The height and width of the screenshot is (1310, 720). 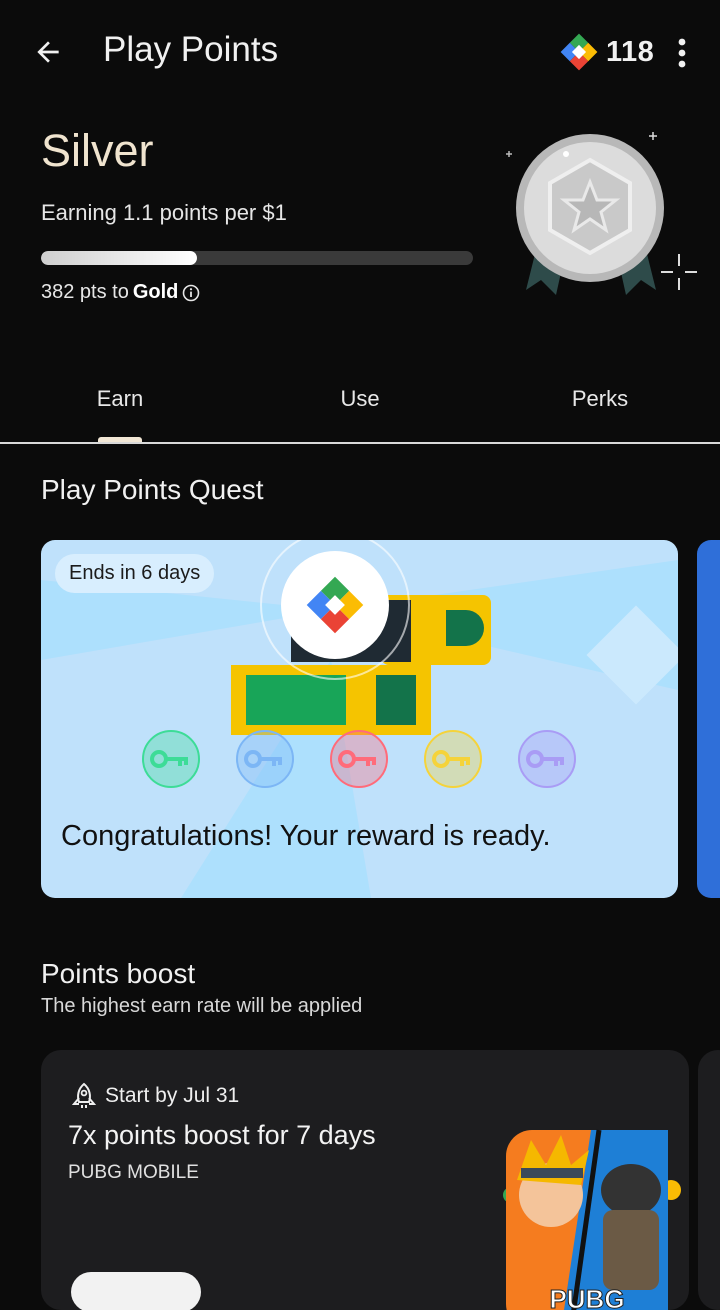 I want to click on arrow-left-icon, so click(x=48, y=52).